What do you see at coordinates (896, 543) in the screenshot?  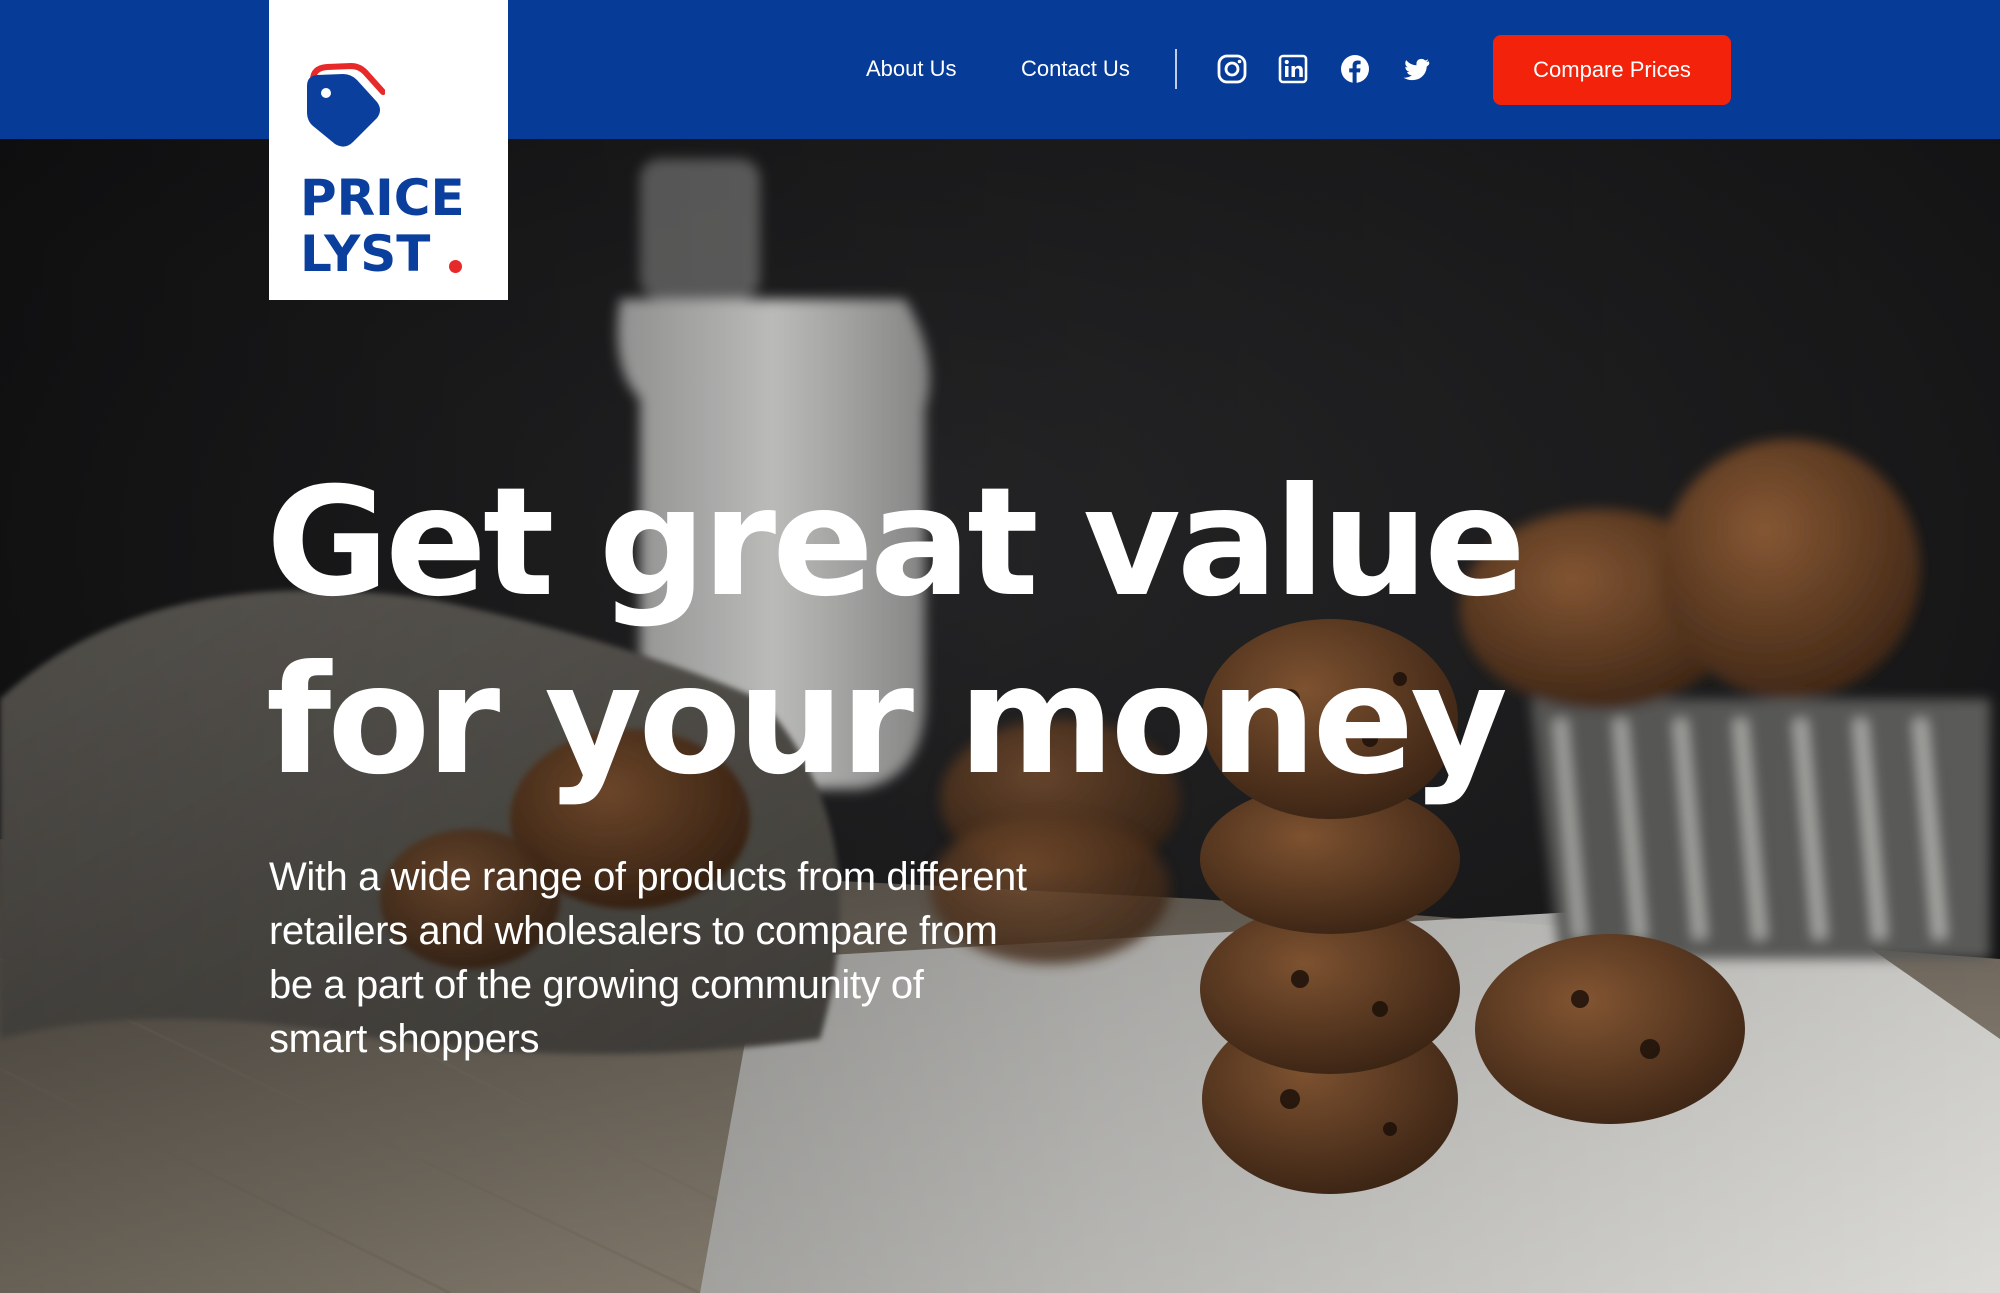 I see `hero-headline-line-1: Get great value` at bounding box center [896, 543].